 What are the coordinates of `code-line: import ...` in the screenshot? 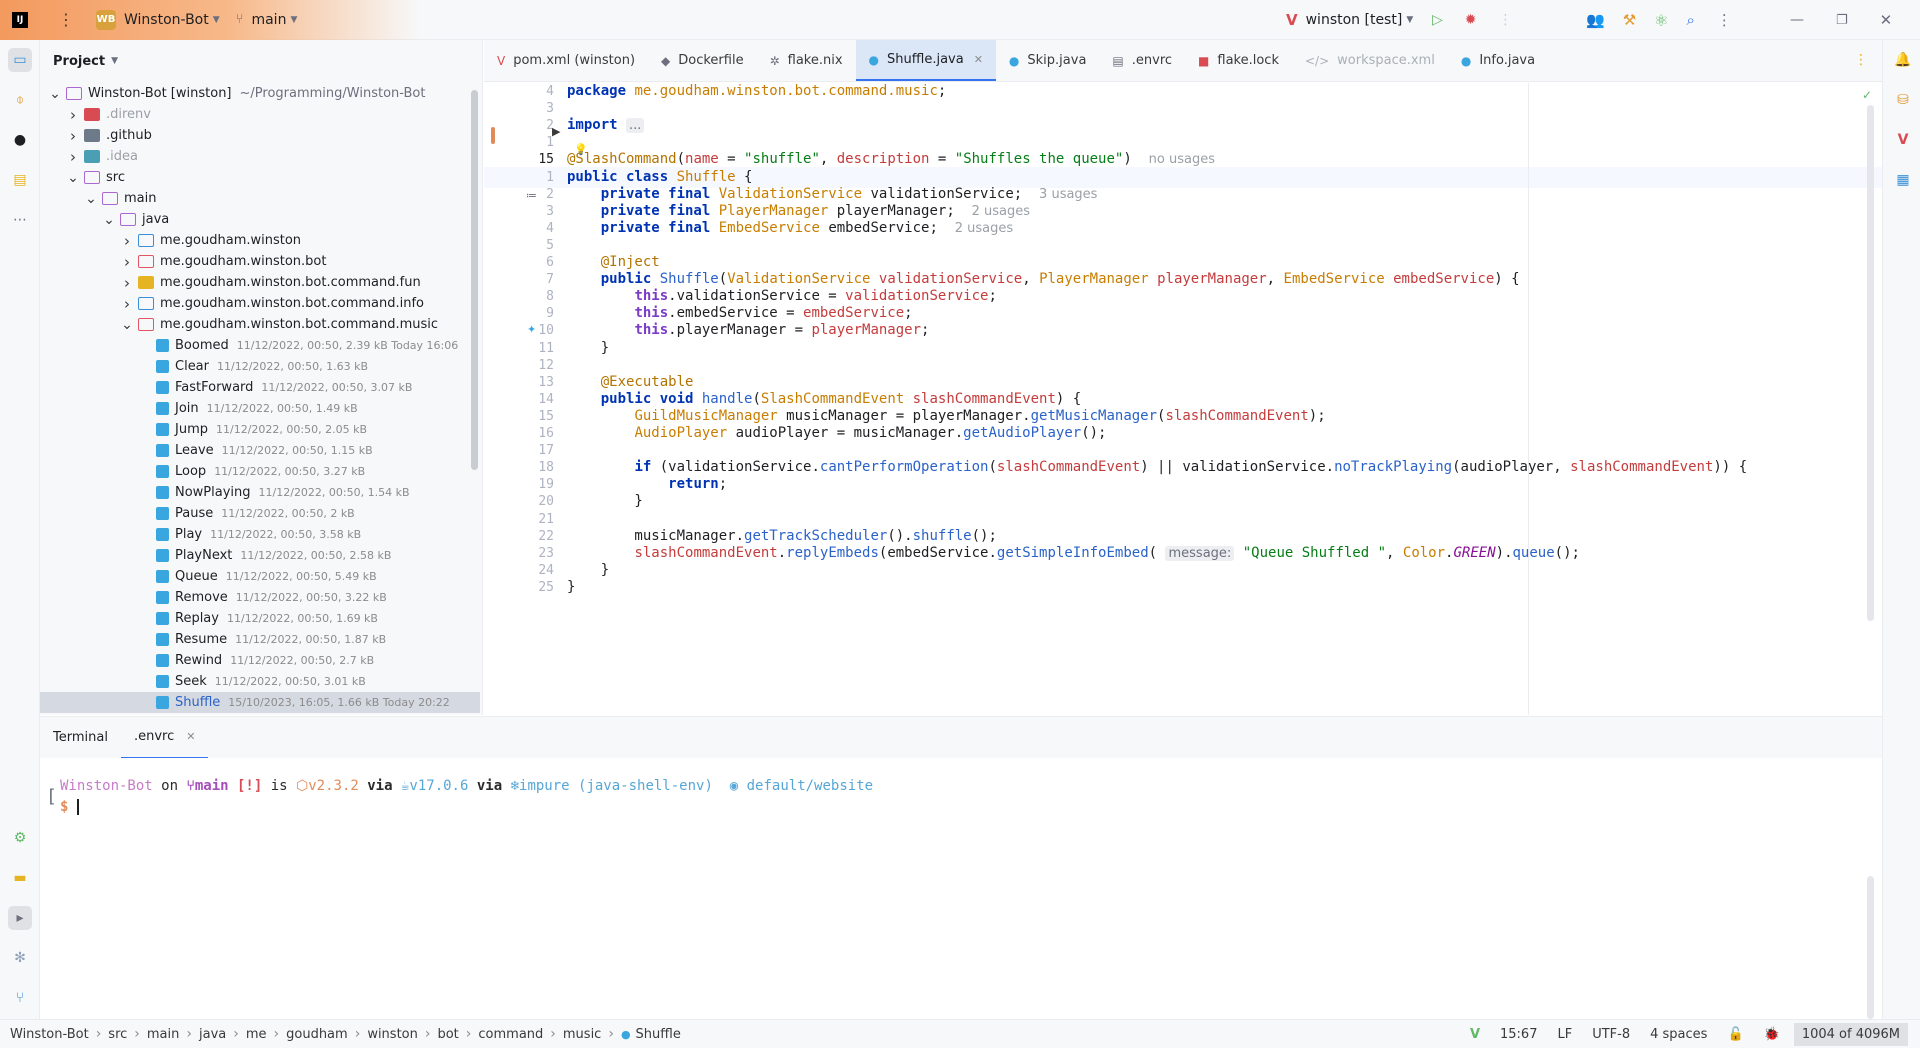 It's located at (606, 125).